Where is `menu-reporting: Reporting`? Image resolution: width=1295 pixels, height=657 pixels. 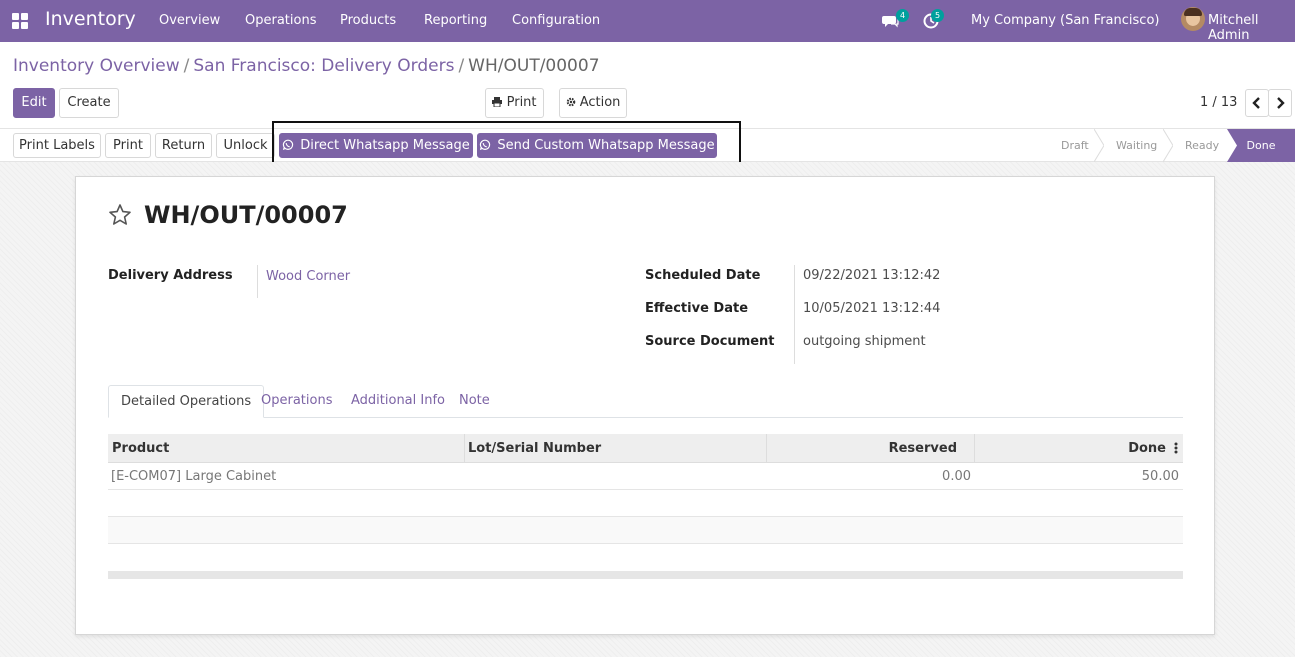 menu-reporting: Reporting is located at coordinates (455, 20).